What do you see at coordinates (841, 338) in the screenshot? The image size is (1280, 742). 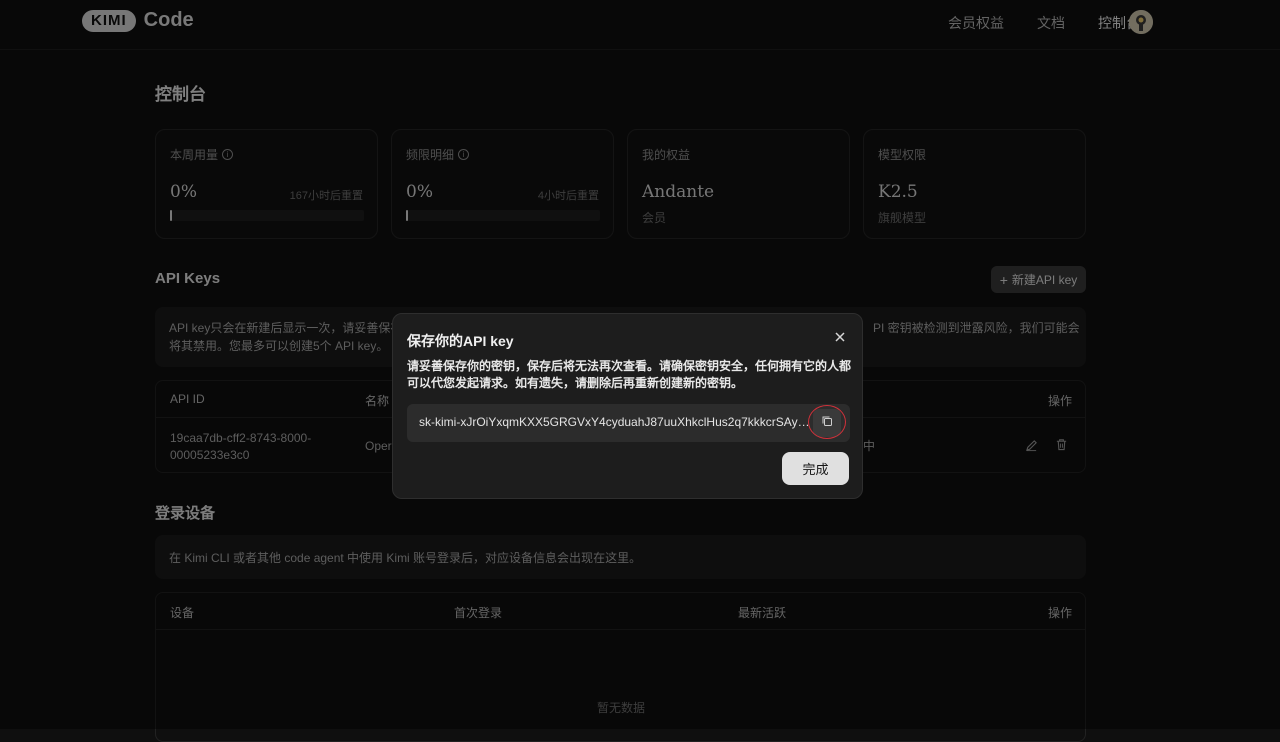 I see `close-icon` at bounding box center [841, 338].